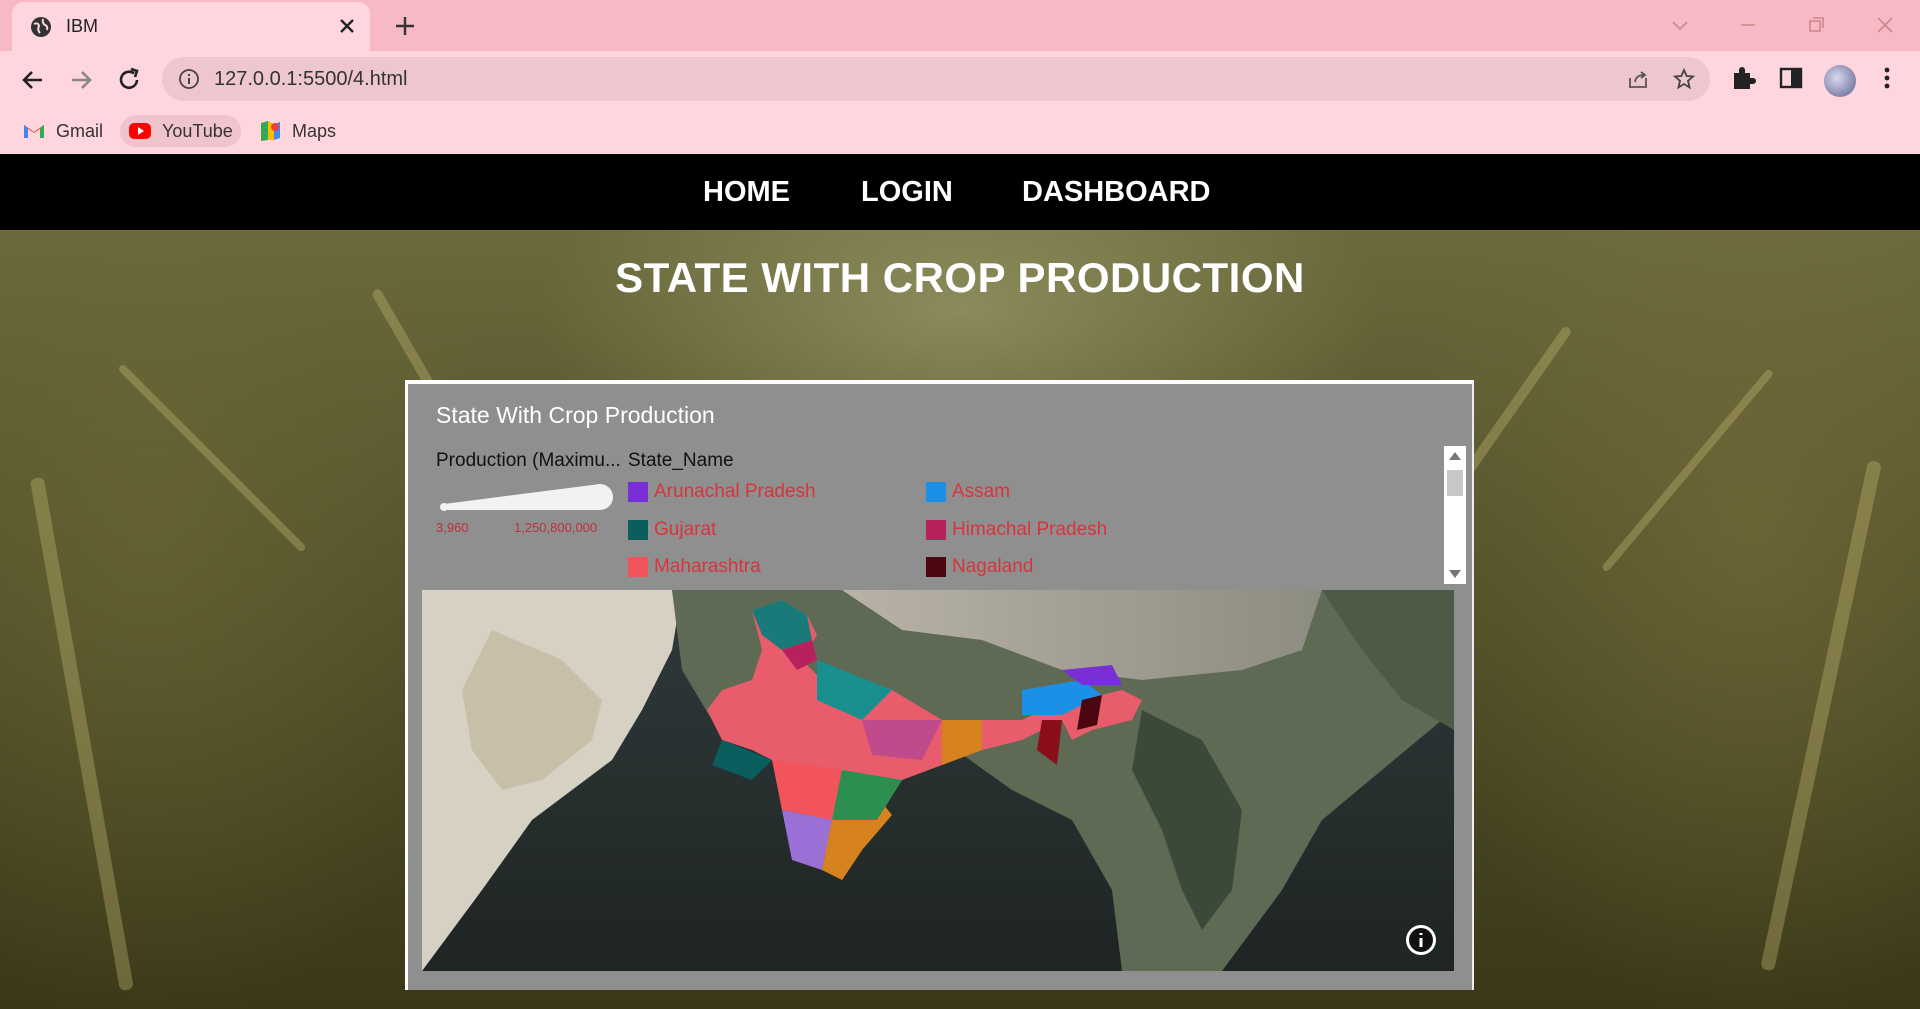 The image size is (1920, 1009). What do you see at coordinates (685, 529) in the screenshot?
I see `legend-label: Gujarat` at bounding box center [685, 529].